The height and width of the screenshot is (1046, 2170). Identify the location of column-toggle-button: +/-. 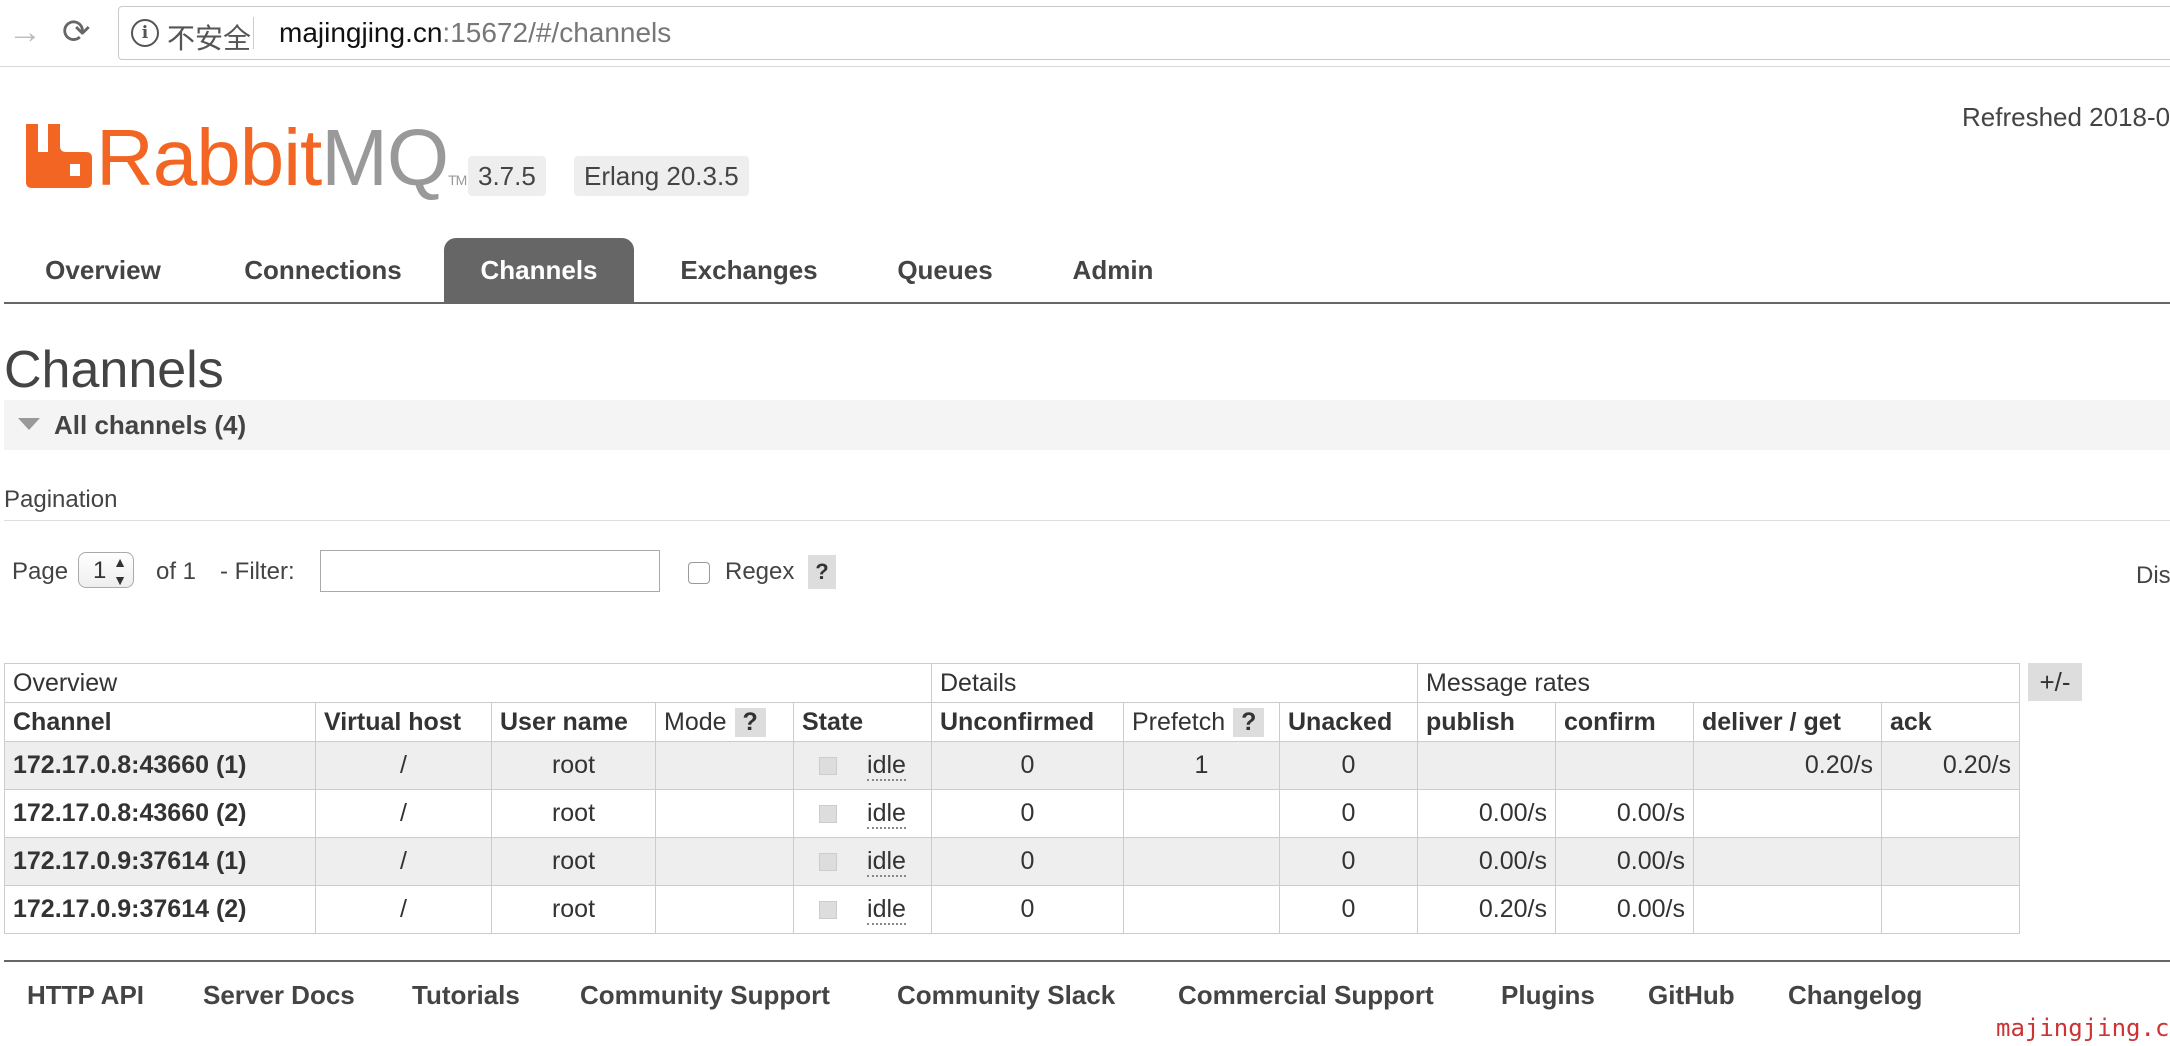
(2055, 682).